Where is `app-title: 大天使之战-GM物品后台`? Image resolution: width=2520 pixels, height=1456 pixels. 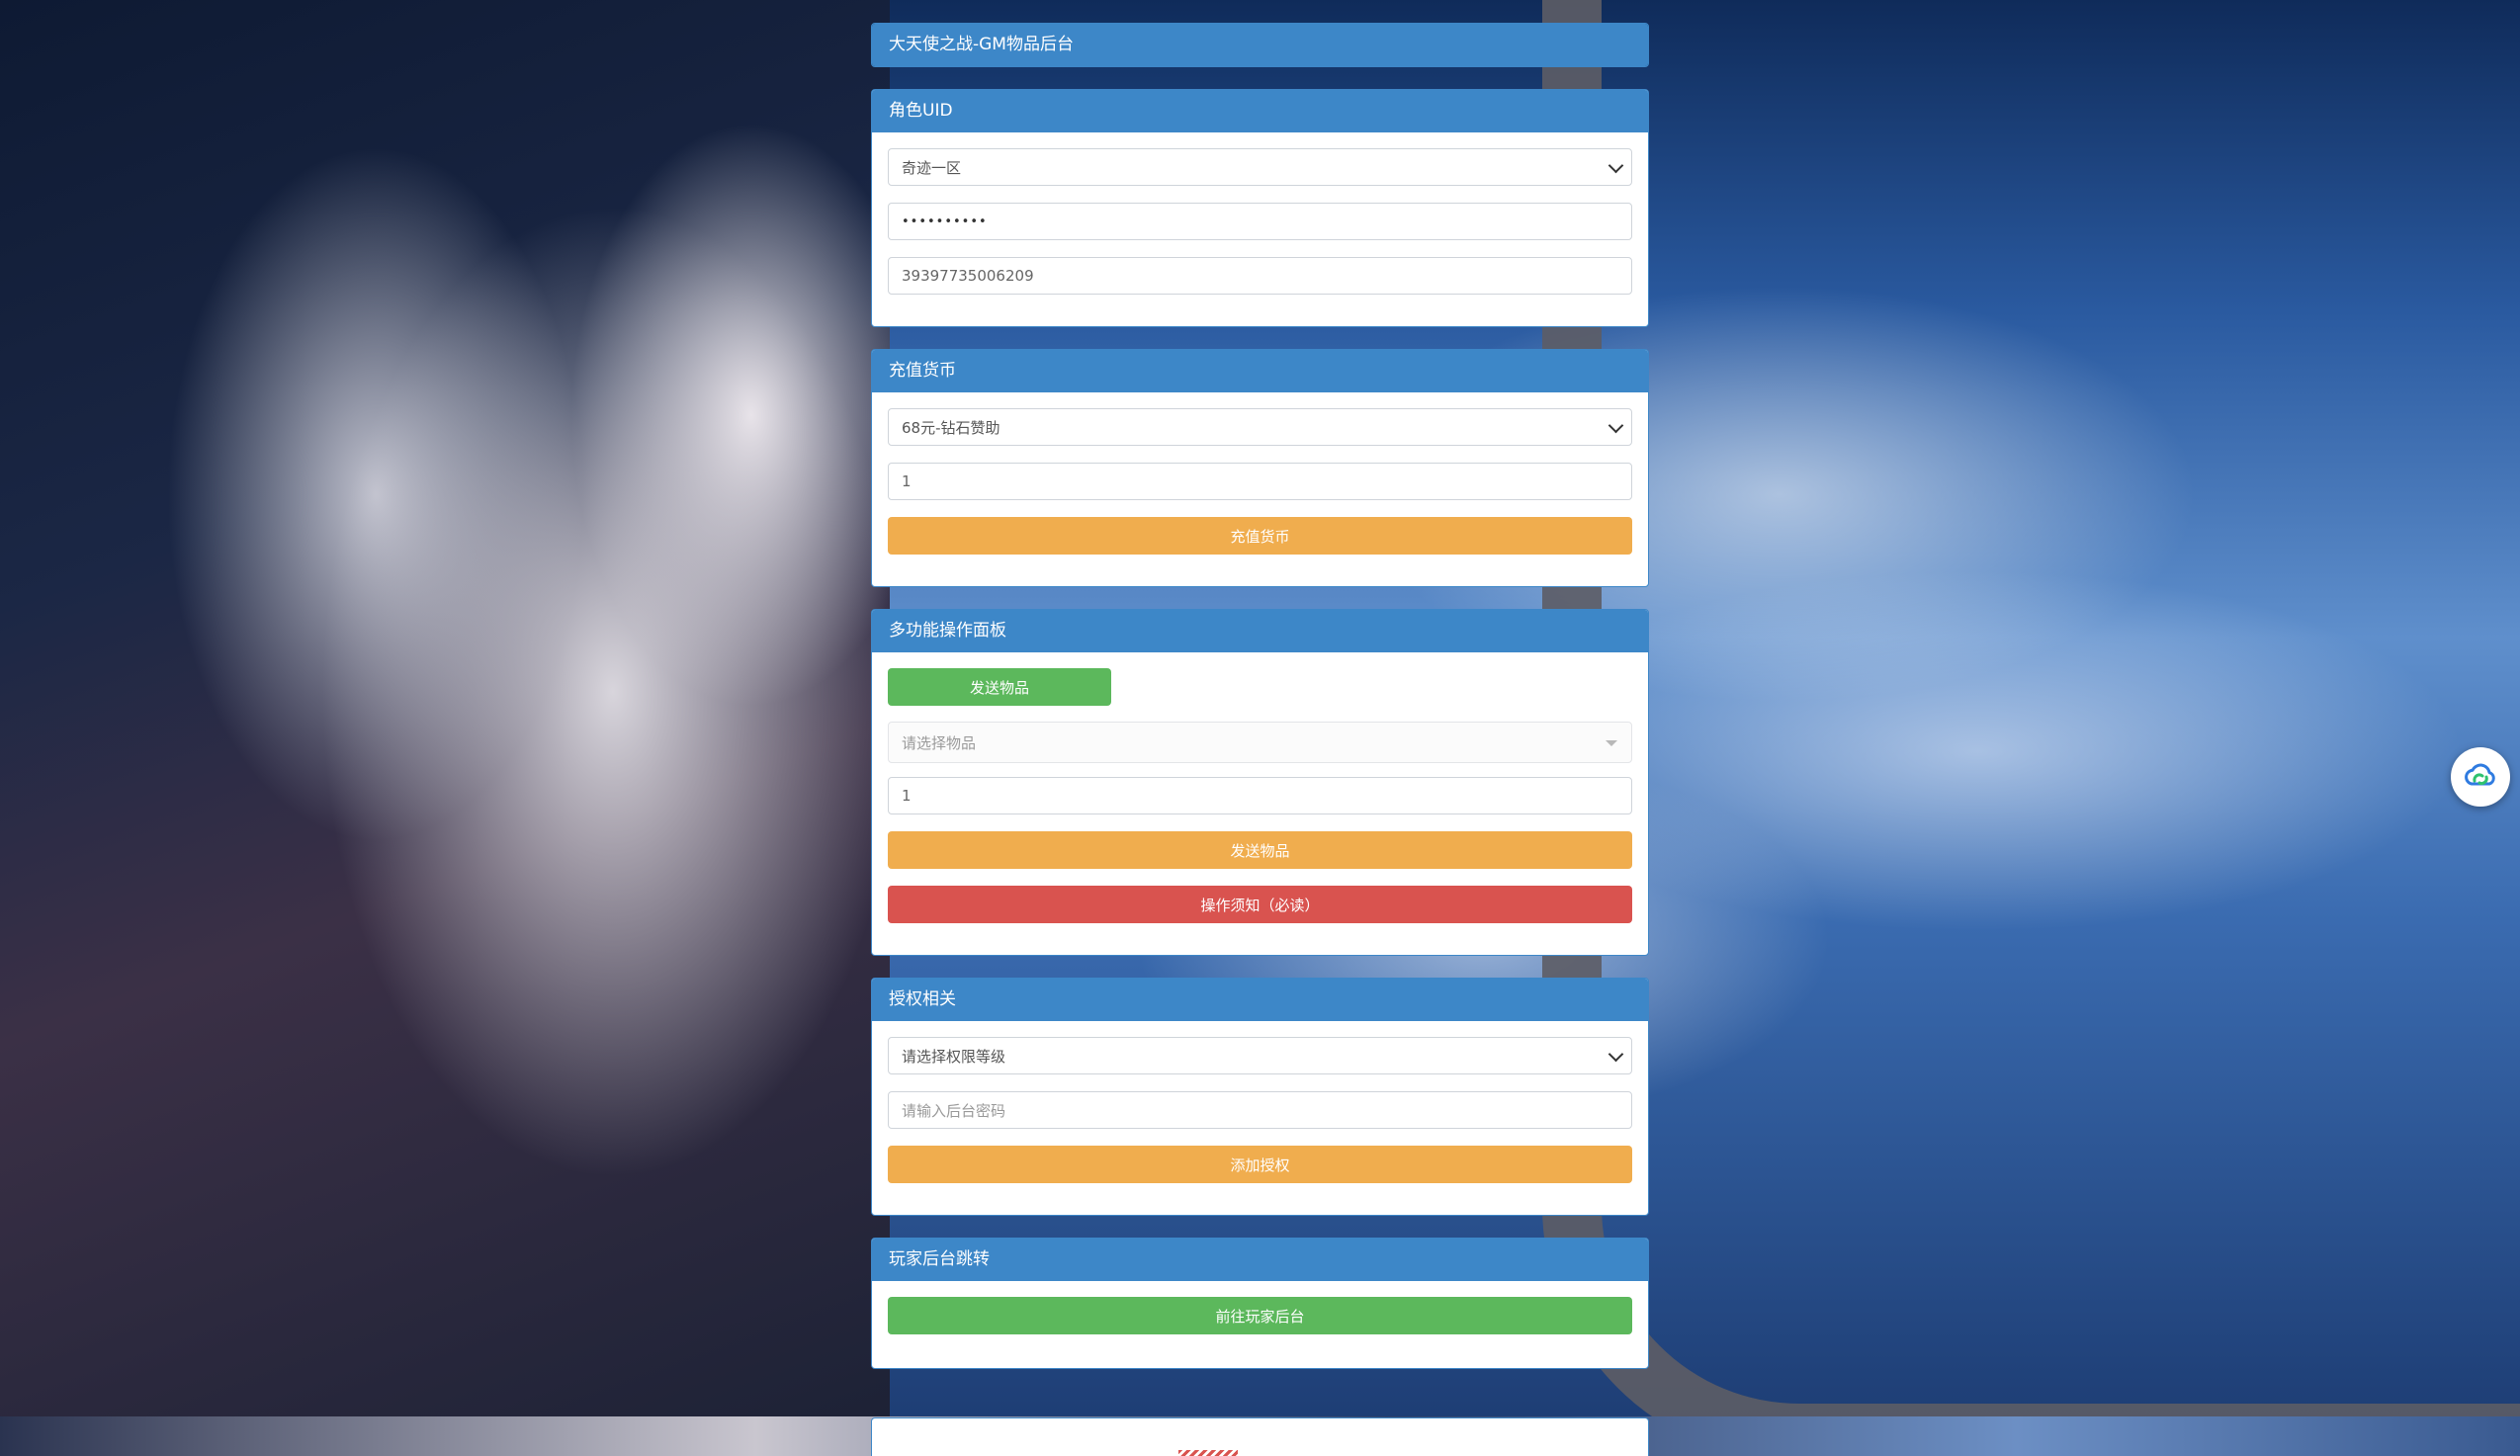 app-title: 大天使之战-GM物品后台 is located at coordinates (1260, 45).